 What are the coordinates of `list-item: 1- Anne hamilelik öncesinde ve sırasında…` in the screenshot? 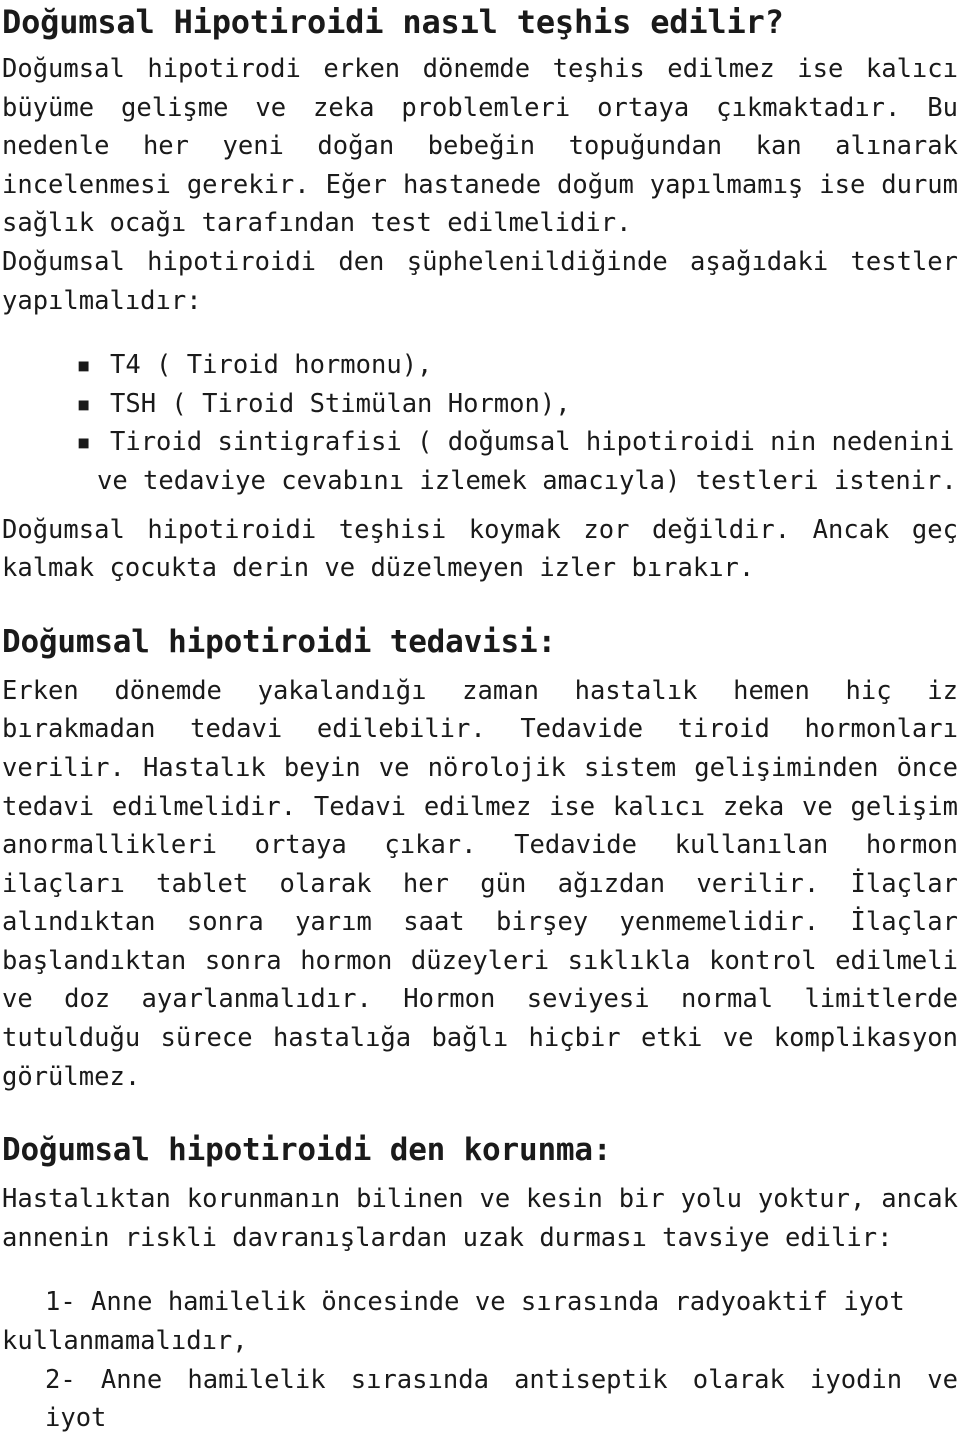 It's located at (480, 1321).